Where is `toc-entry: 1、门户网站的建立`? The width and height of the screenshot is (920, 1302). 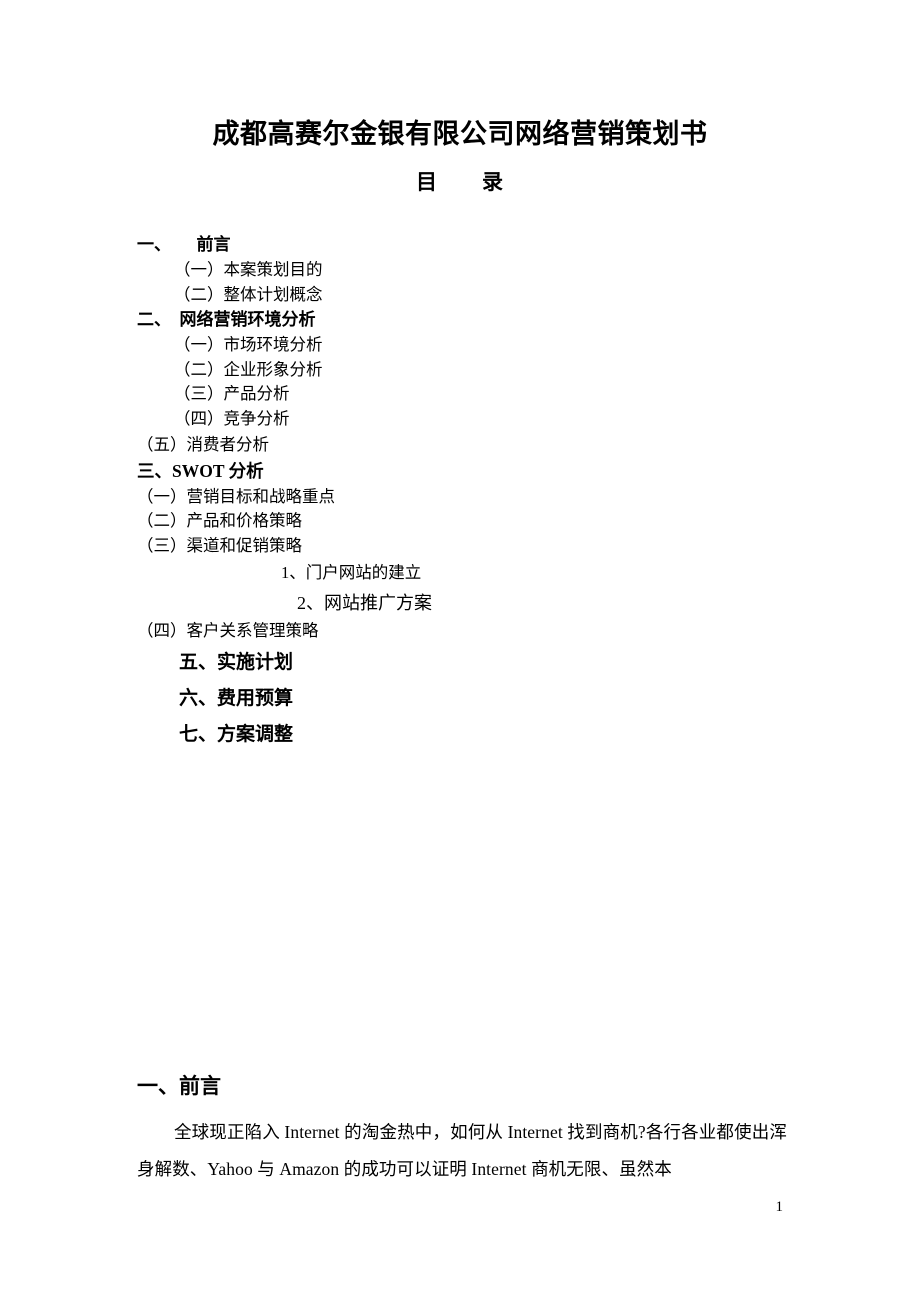
toc-entry: 1、门户网站的建立 is located at coordinates (467, 573).